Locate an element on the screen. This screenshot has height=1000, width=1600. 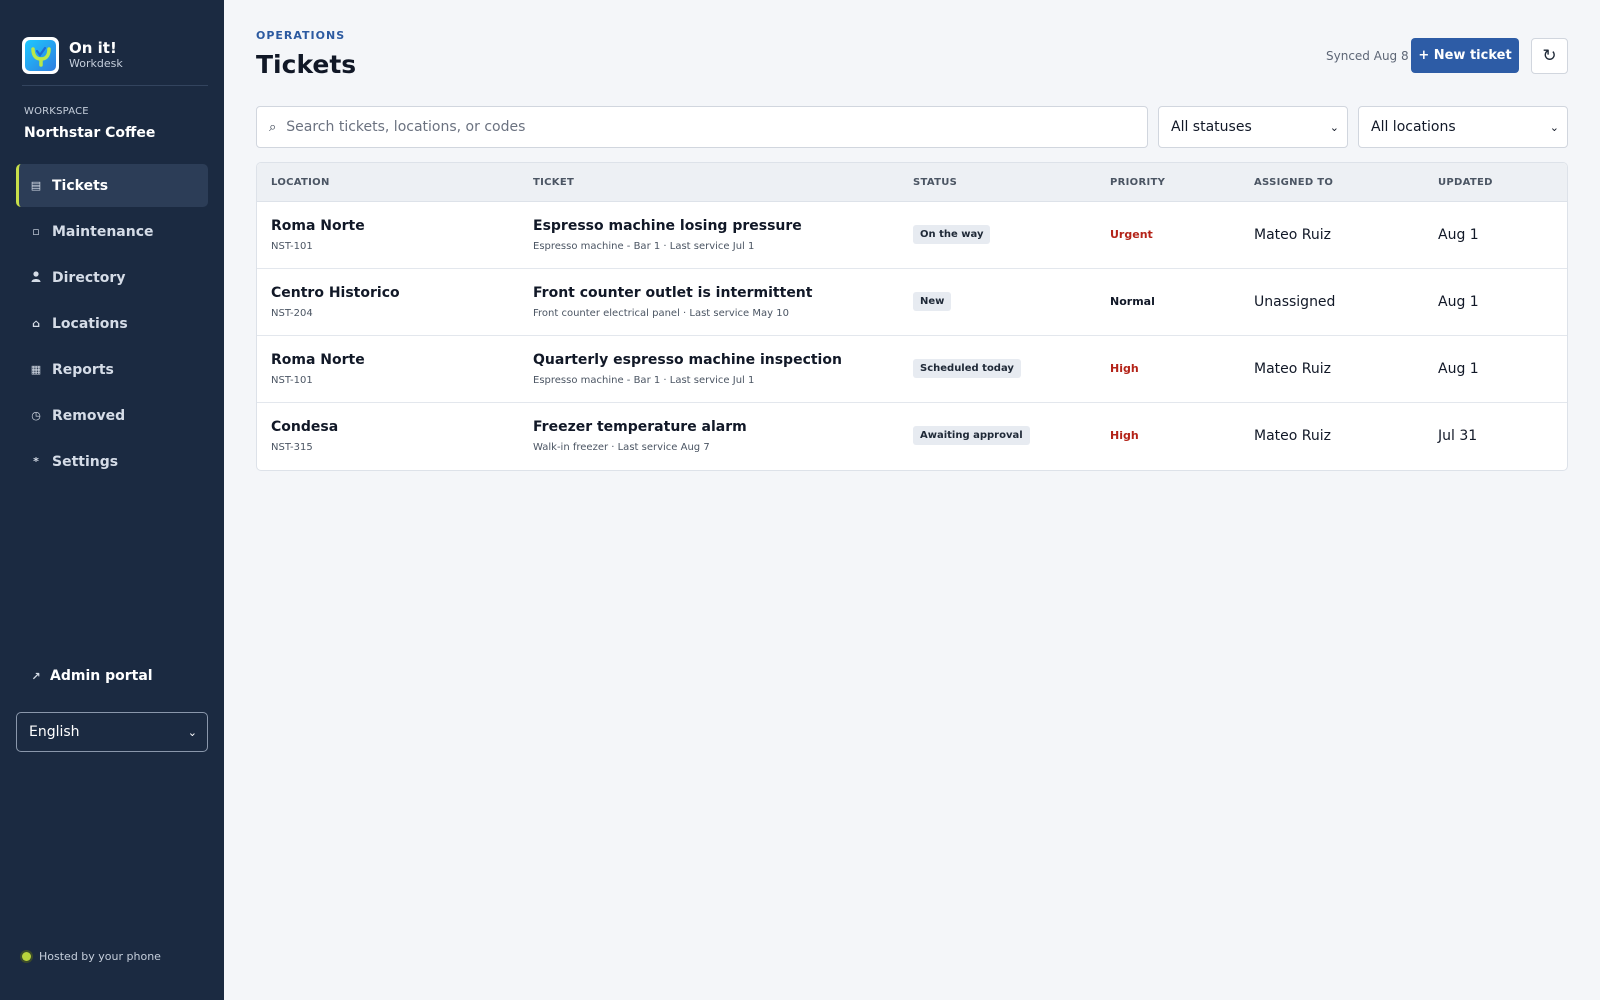
sidebar-item-settings: * Settings is located at coordinates (112, 461).